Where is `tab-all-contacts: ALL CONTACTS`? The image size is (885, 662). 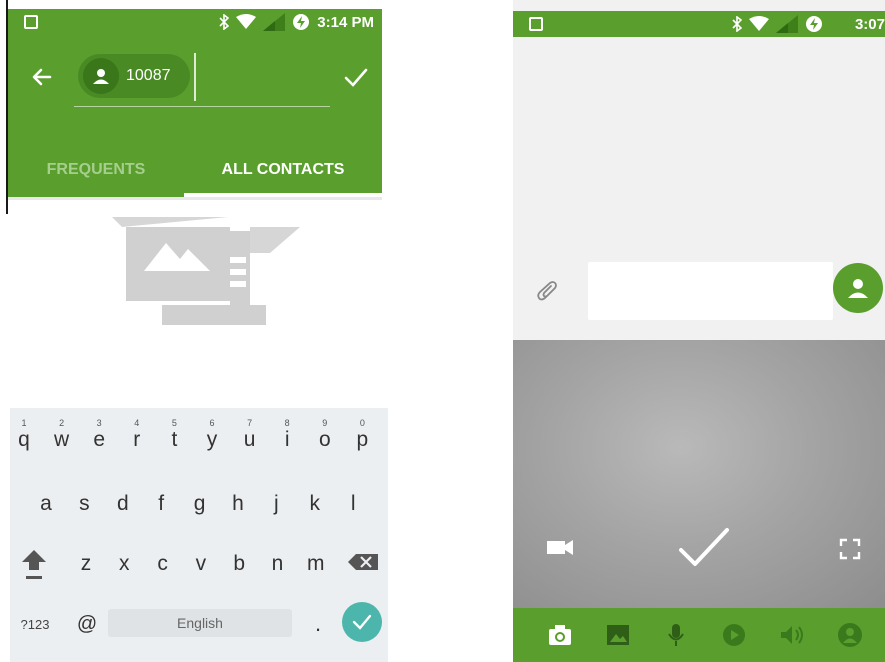
tab-all-contacts: ALL CONTACTS is located at coordinates (283, 170).